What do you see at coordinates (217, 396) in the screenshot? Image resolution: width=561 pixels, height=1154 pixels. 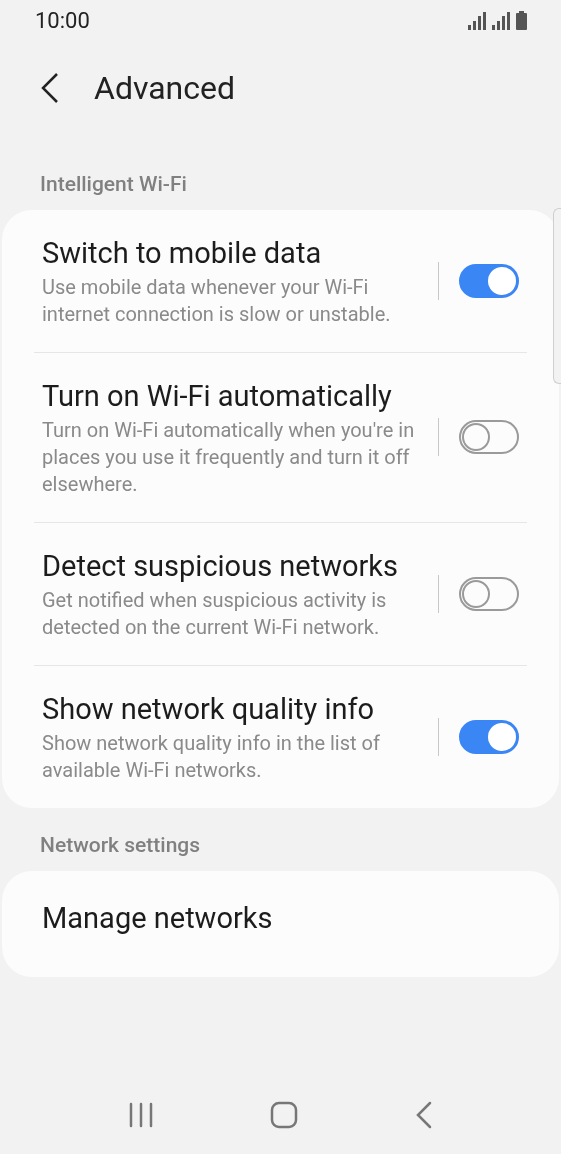 I see `setting-title: Turn on Wi-Fi automatically` at bounding box center [217, 396].